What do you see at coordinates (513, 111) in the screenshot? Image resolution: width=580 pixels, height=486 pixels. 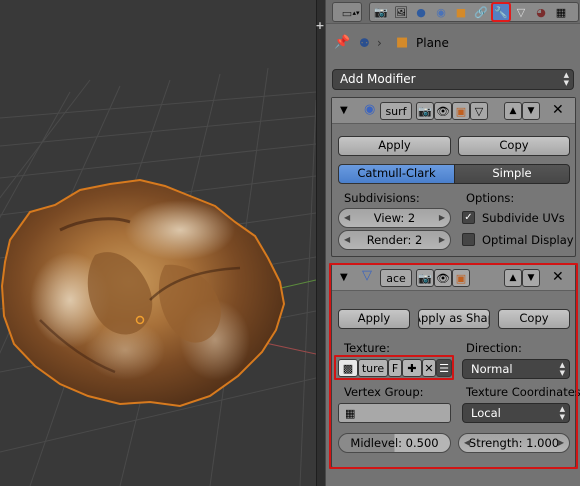 I see `move-up-icon: ▲` at bounding box center [513, 111].